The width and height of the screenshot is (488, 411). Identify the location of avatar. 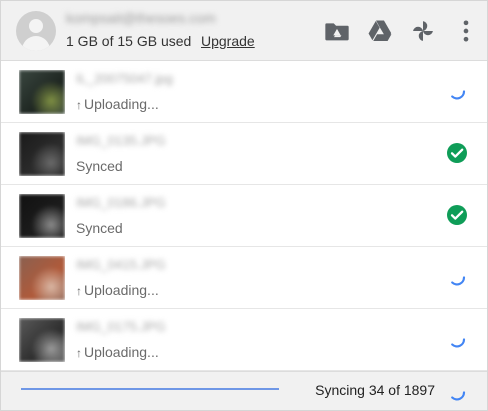
(36, 31).